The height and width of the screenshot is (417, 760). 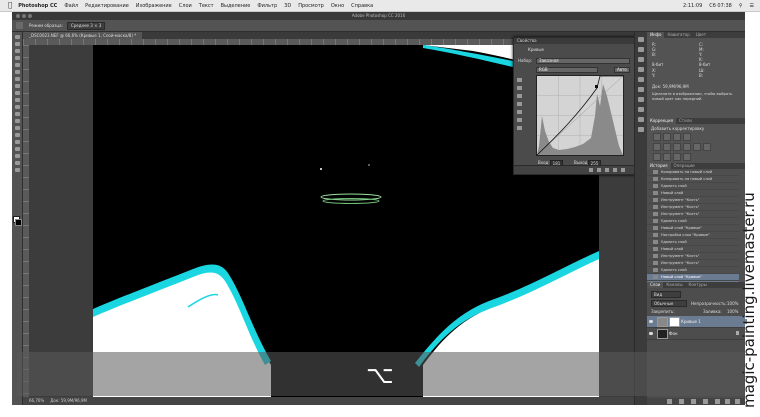 What do you see at coordinates (287, 6) in the screenshot?
I see `menu-3d: 3D` at bounding box center [287, 6].